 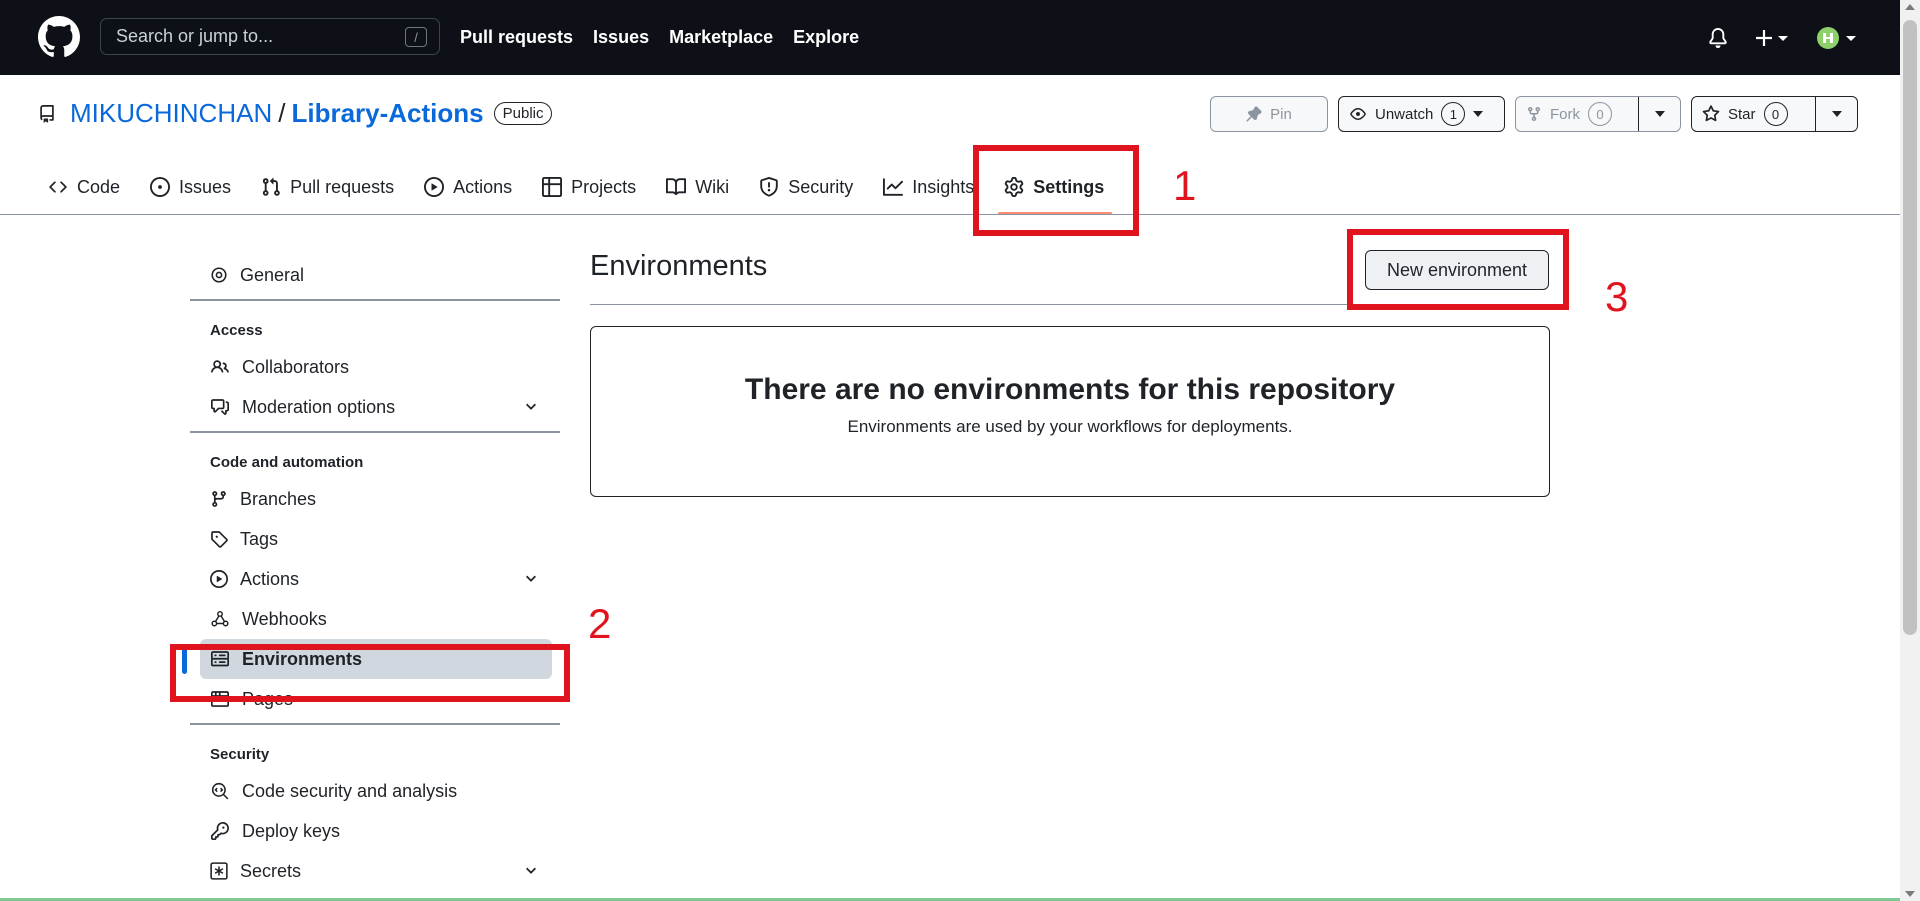 I want to click on fork-icon, so click(x=1534, y=114).